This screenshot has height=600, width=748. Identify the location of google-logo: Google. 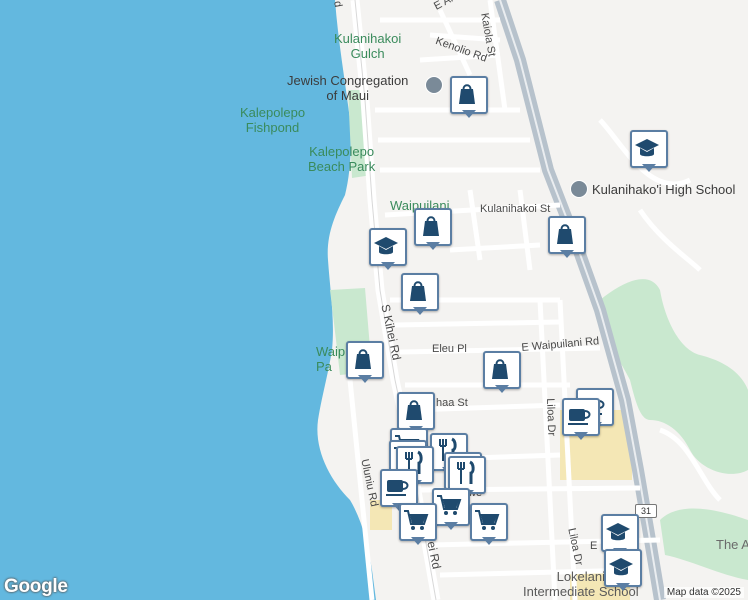
(36, 586).